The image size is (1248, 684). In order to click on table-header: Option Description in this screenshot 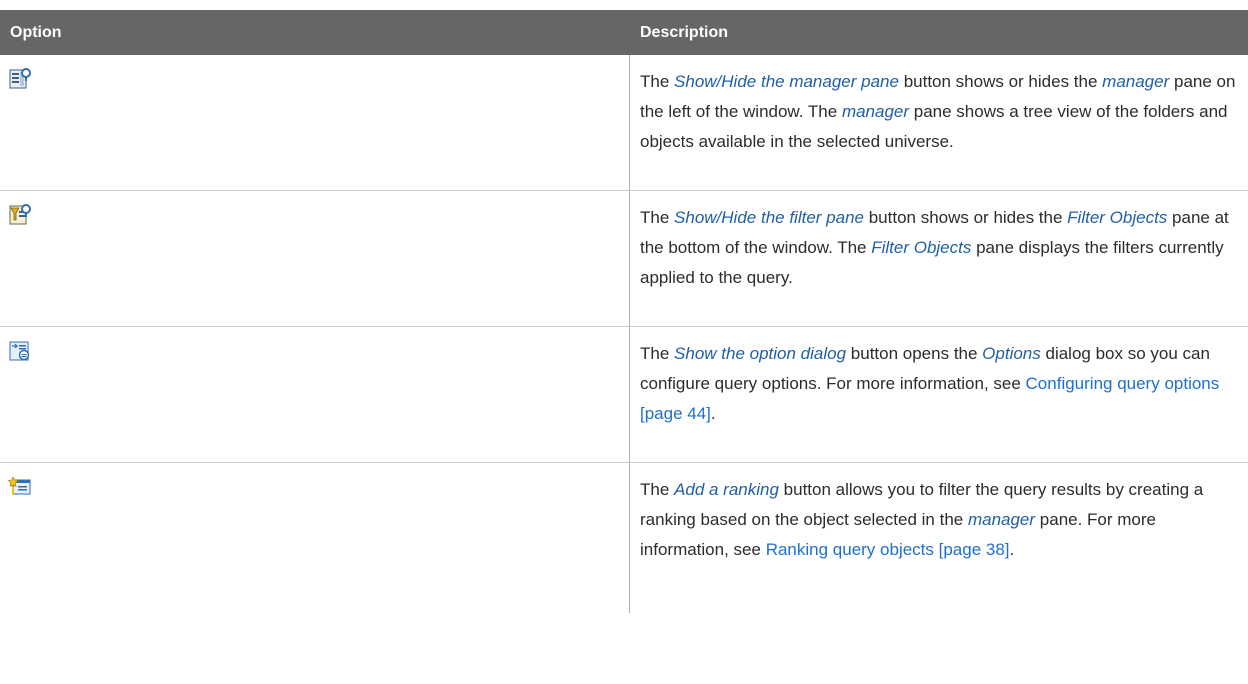, I will do `click(624, 32)`.